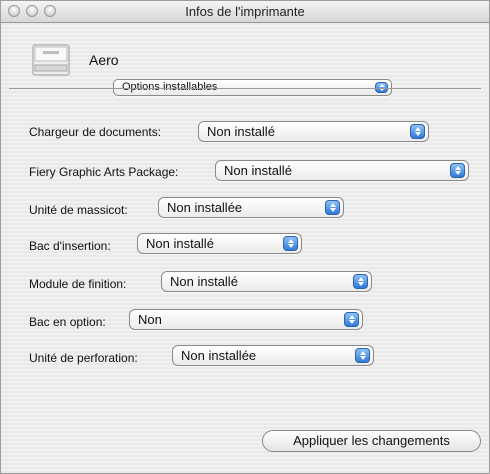 This screenshot has width=490, height=474. What do you see at coordinates (246, 319) in the screenshot?
I see `optional-tray-popup: Non` at bounding box center [246, 319].